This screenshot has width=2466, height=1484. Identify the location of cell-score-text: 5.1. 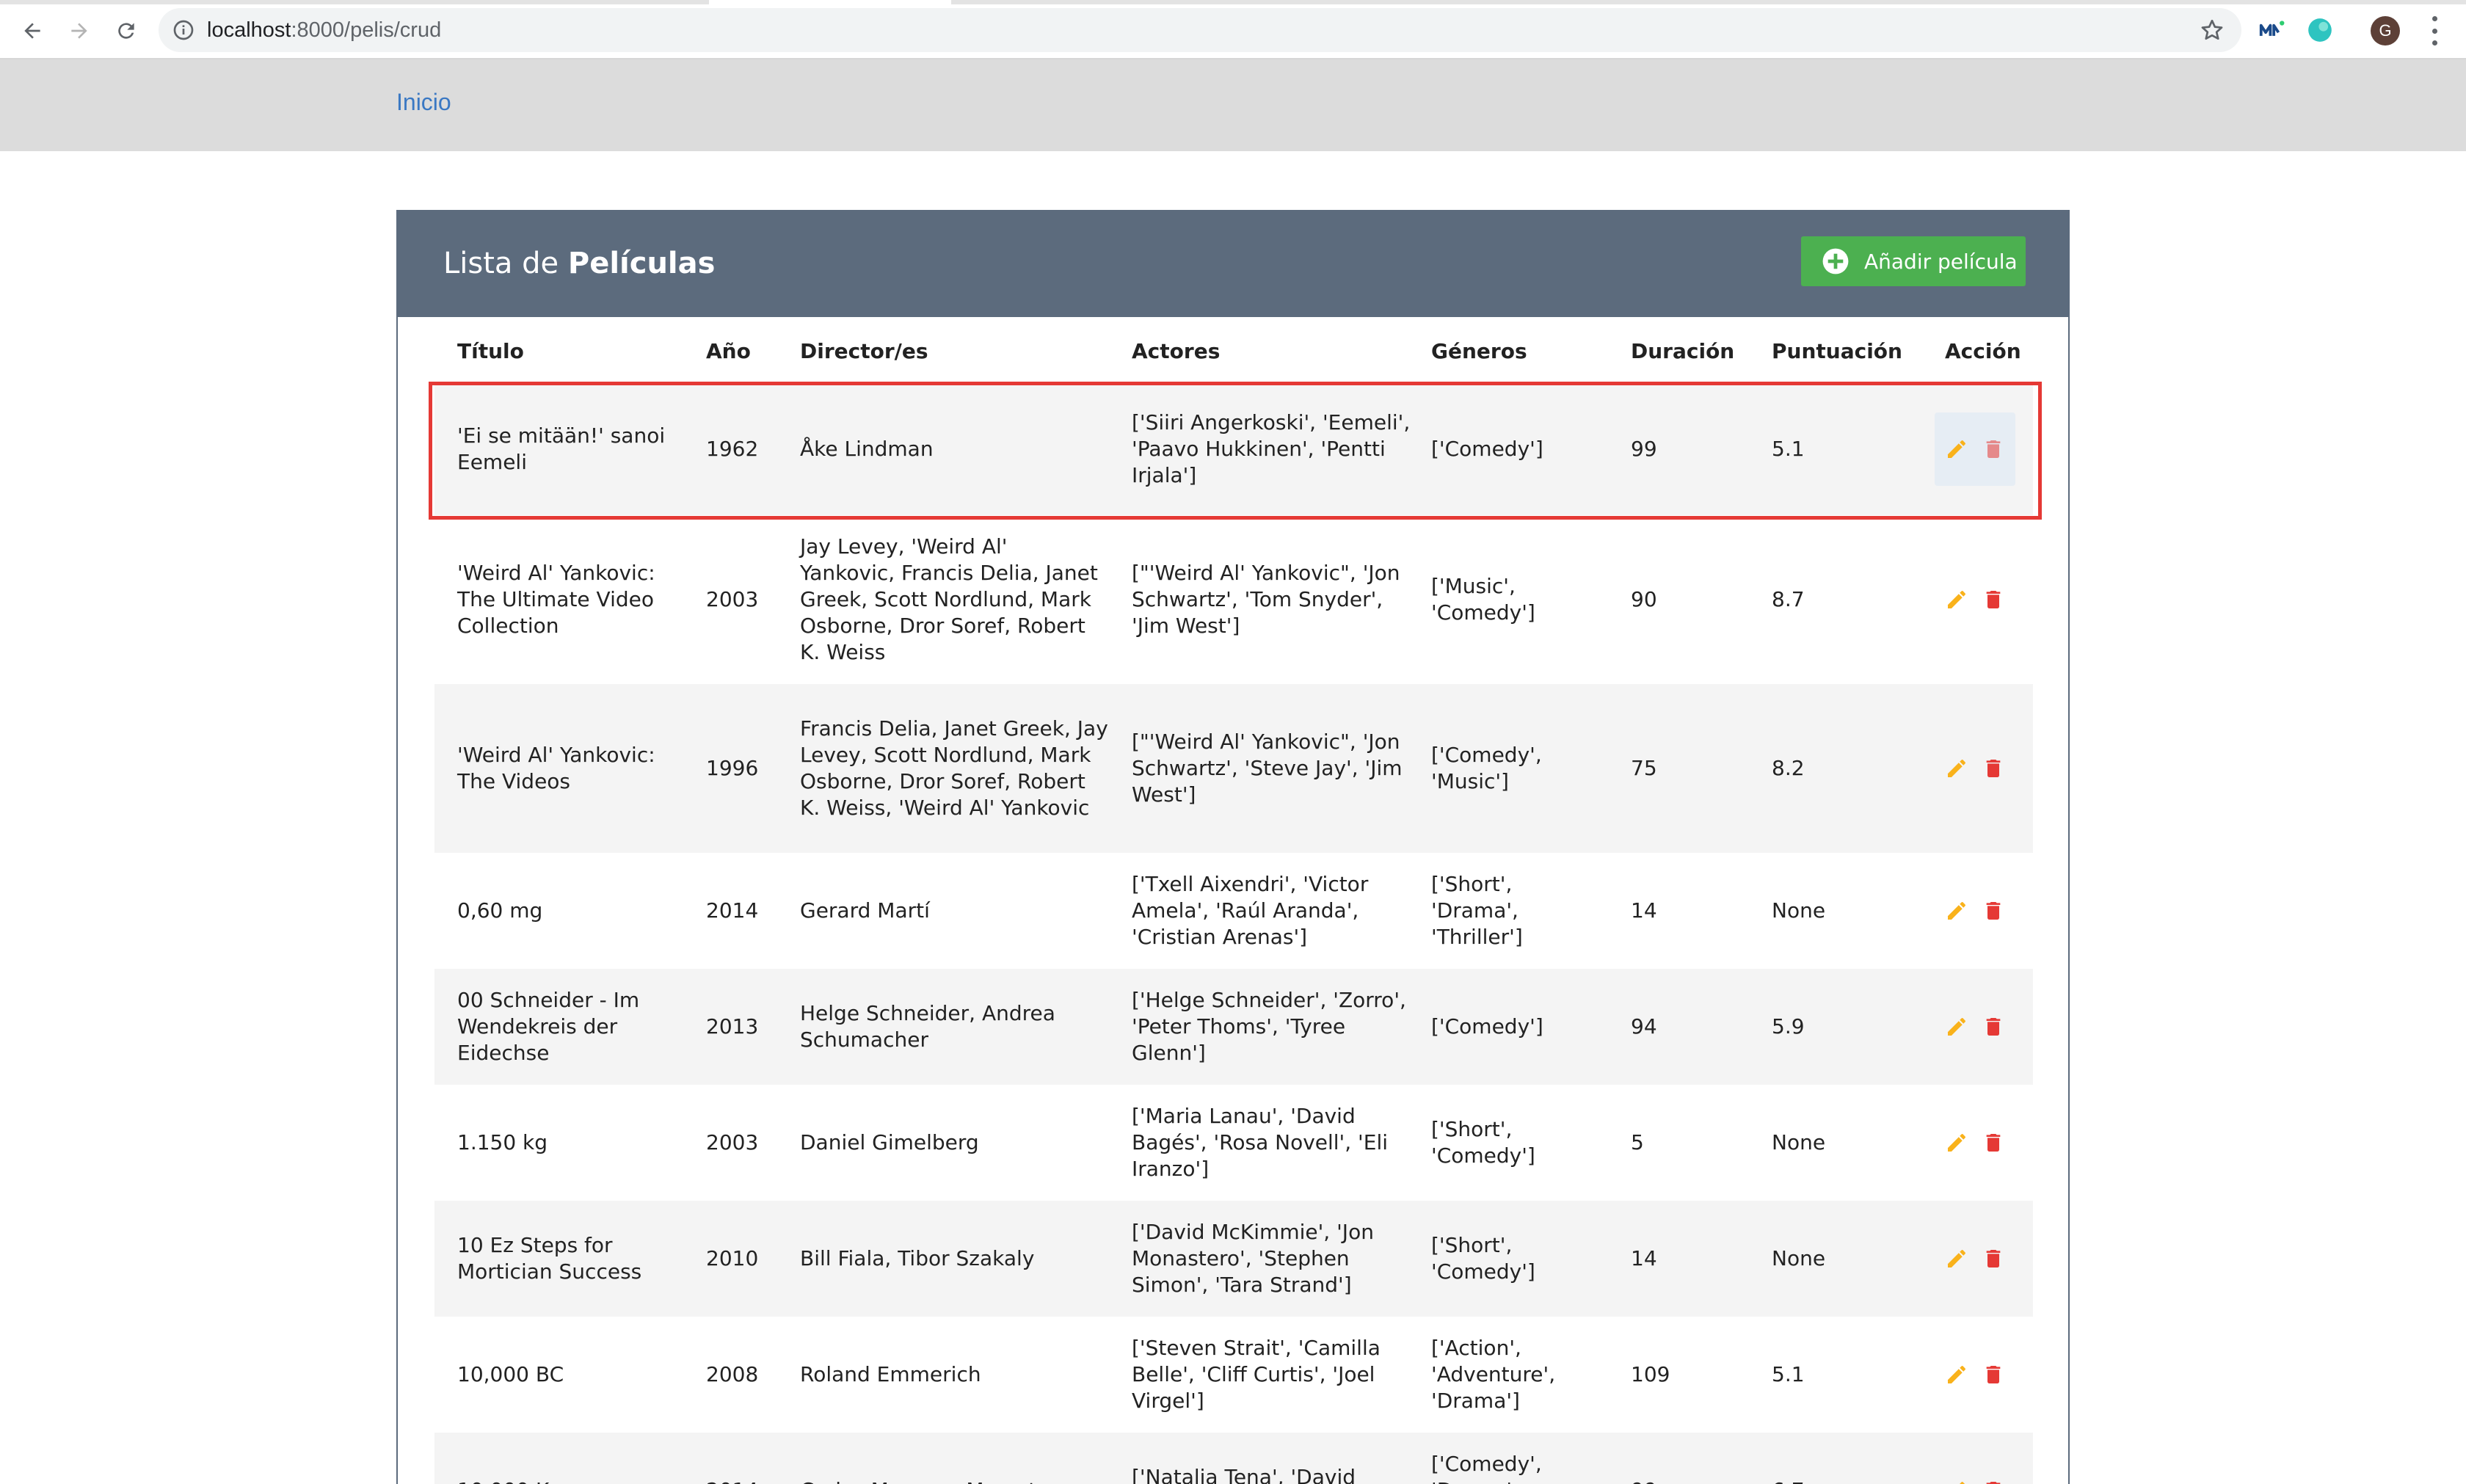
(1788, 1374).